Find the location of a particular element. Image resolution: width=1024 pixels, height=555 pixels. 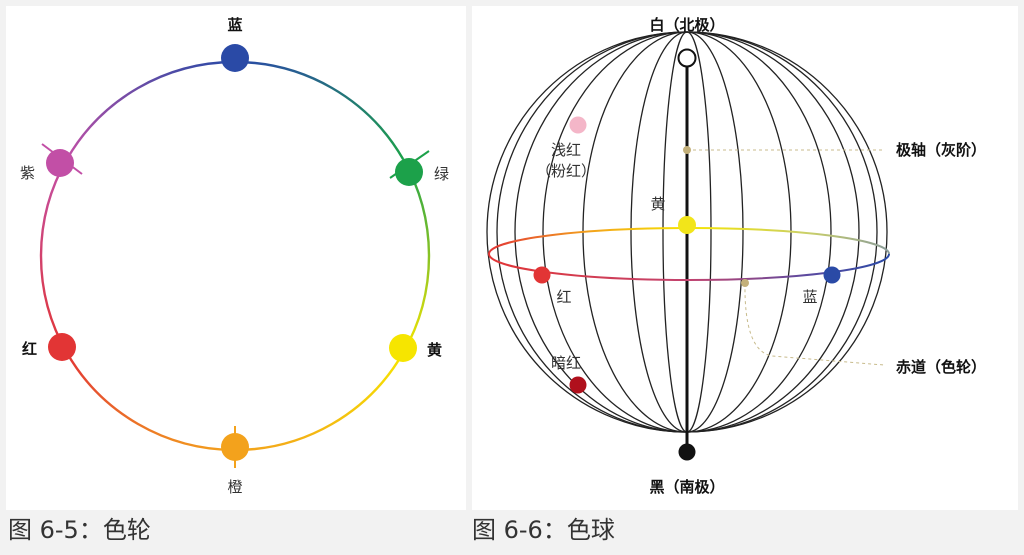

wheel-label-purple: 紫 is located at coordinates (27, 173).